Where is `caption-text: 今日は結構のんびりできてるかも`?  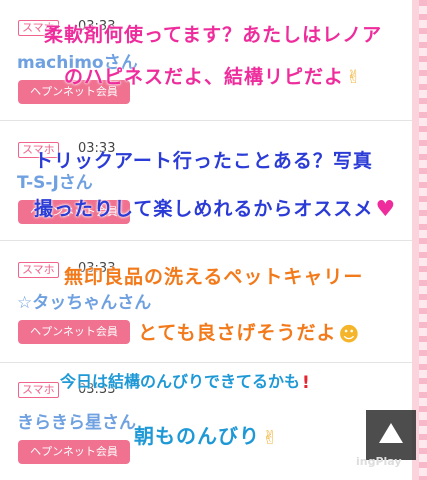 caption-text: 今日は結構のんびりできてるかも is located at coordinates (180, 381).